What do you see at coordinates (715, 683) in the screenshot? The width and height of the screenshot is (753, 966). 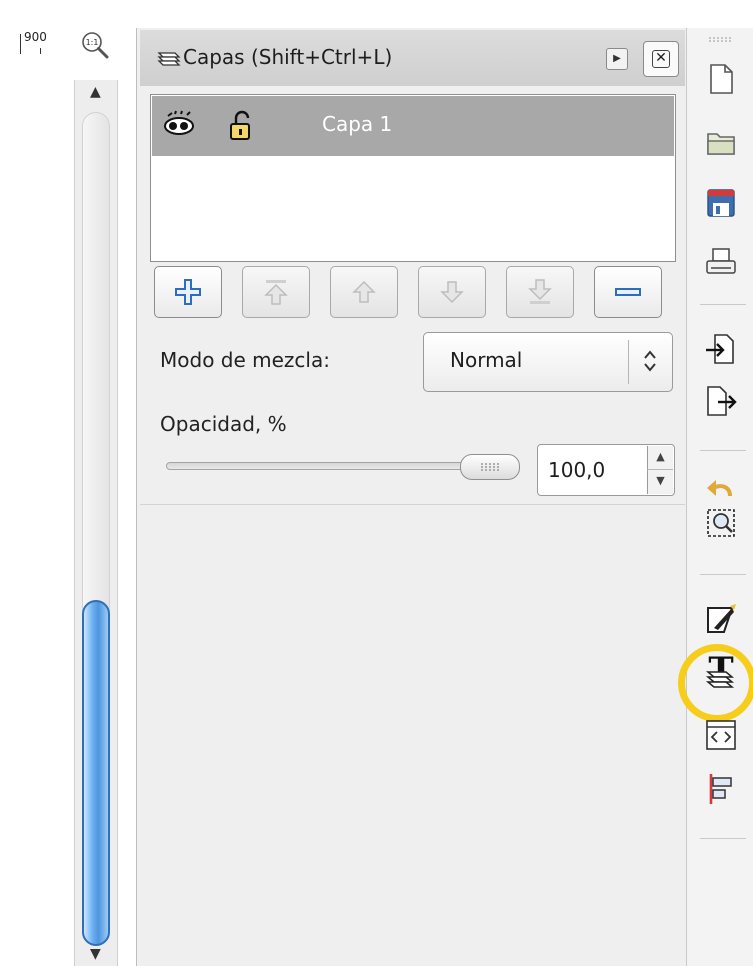 I see `highlight-ring` at bounding box center [715, 683].